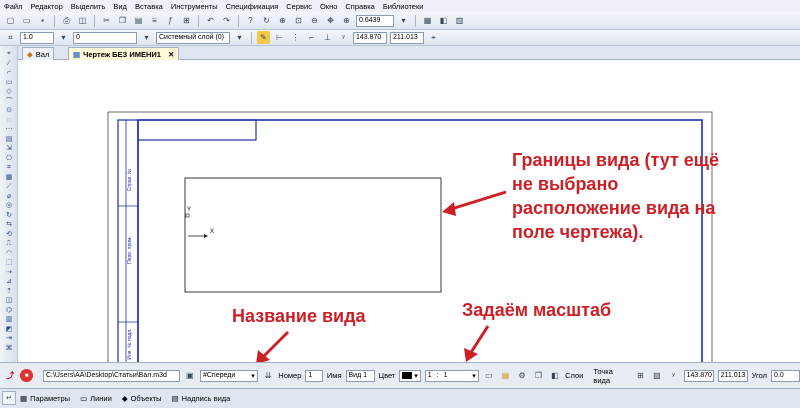 Image resolution: width=800 pixels, height=408 pixels. Describe the element at coordinates (407, 37) in the screenshot. I see `coord-y-field: 211.013` at that location.